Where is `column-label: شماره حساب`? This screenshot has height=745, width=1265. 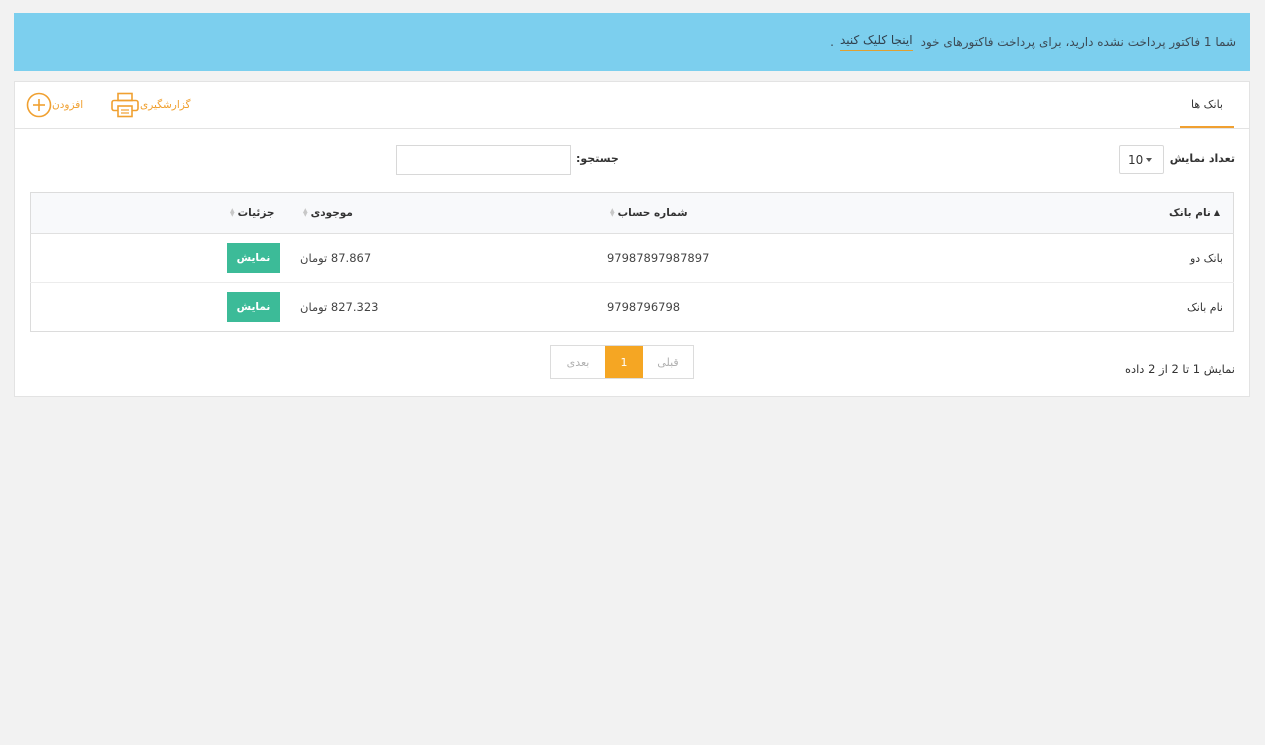 column-label: شماره حساب is located at coordinates (652, 213).